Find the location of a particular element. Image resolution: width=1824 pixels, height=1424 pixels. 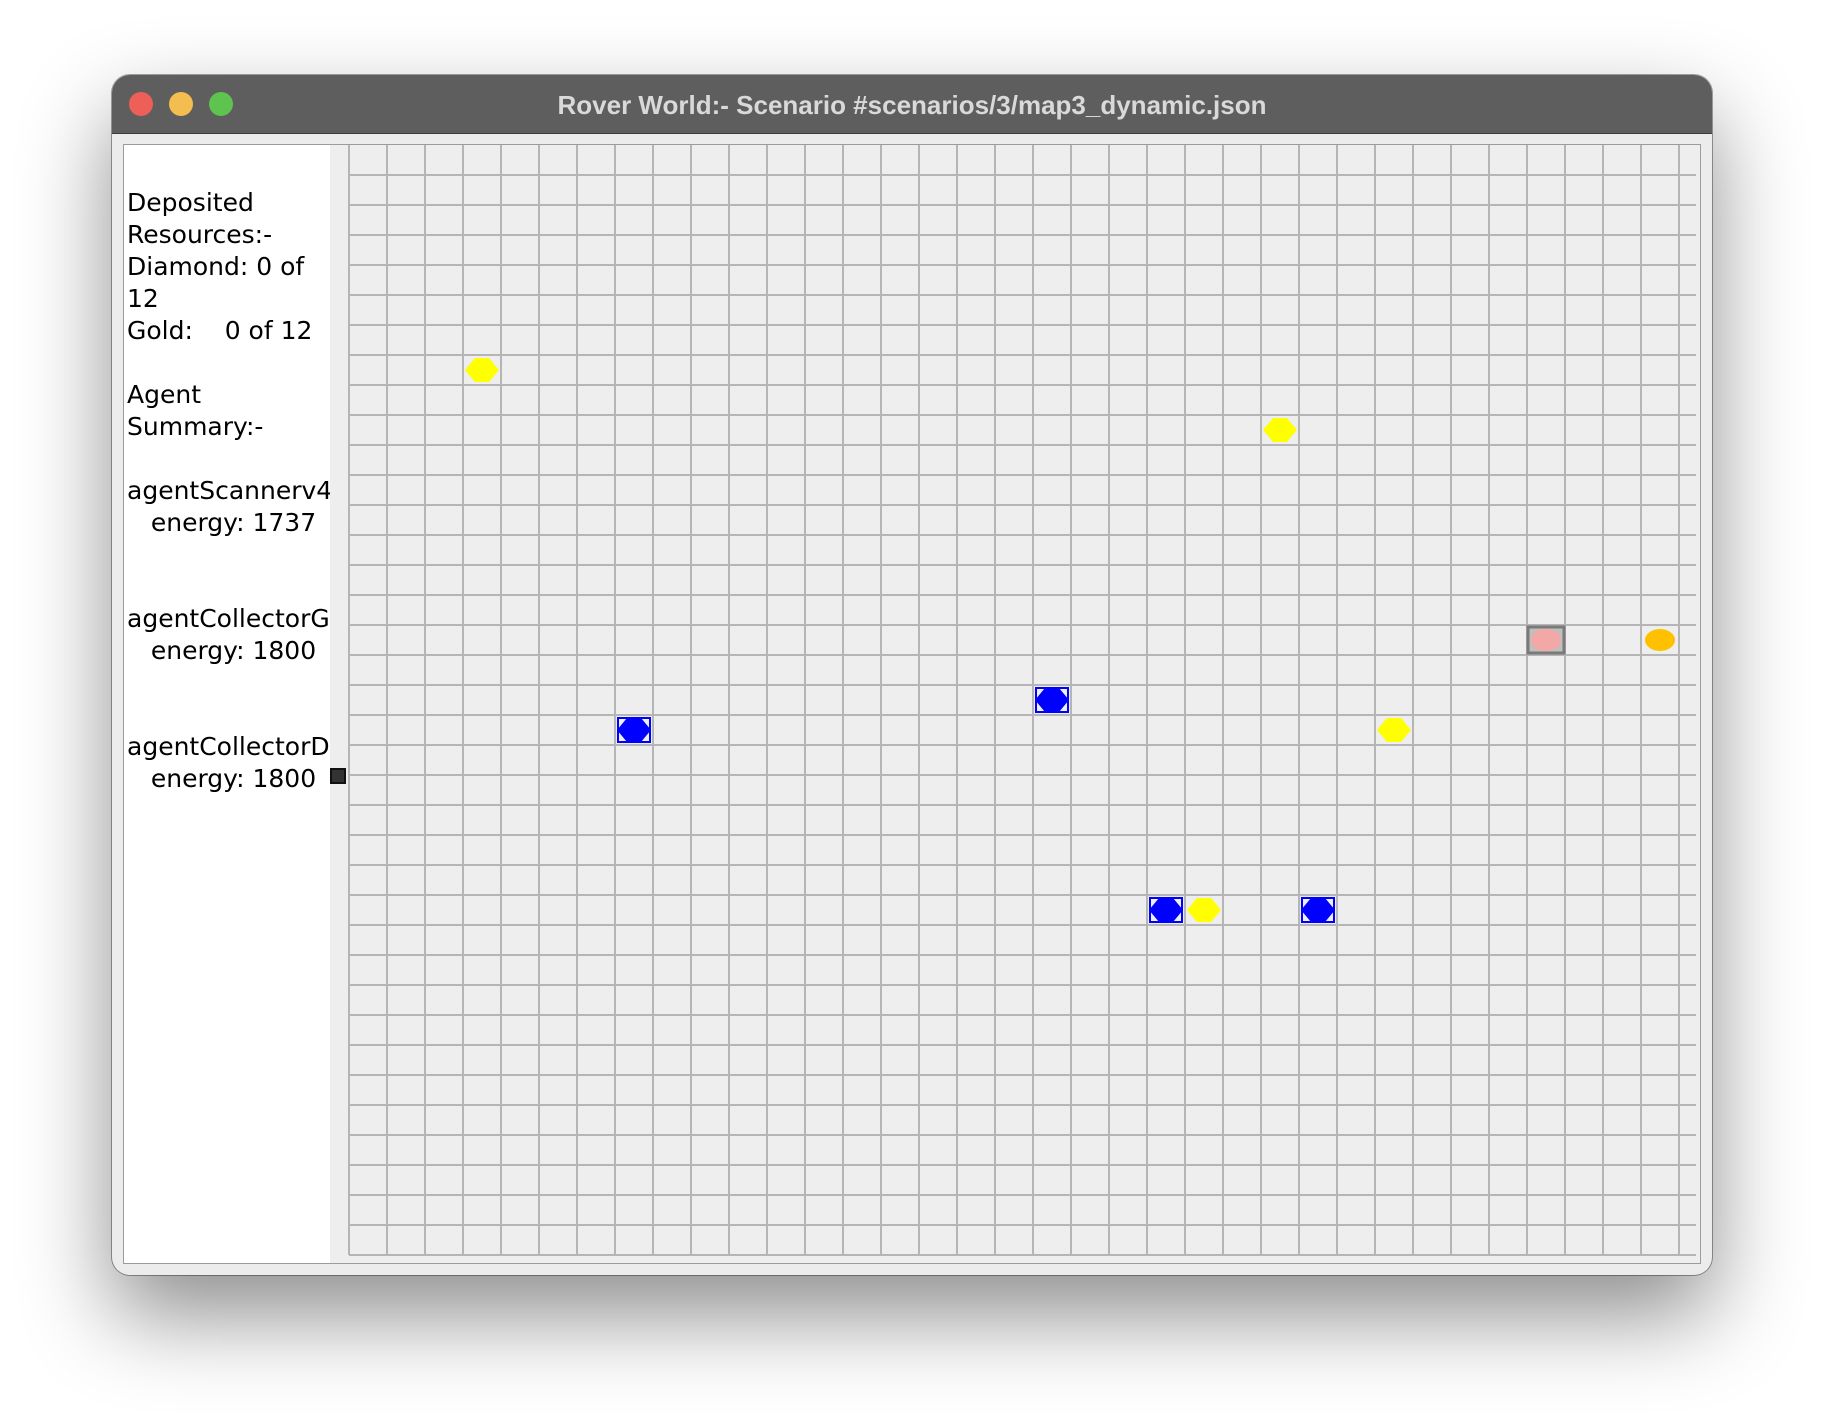

sidebar-line: agentScannerv4: is located at coordinates (228, 490).